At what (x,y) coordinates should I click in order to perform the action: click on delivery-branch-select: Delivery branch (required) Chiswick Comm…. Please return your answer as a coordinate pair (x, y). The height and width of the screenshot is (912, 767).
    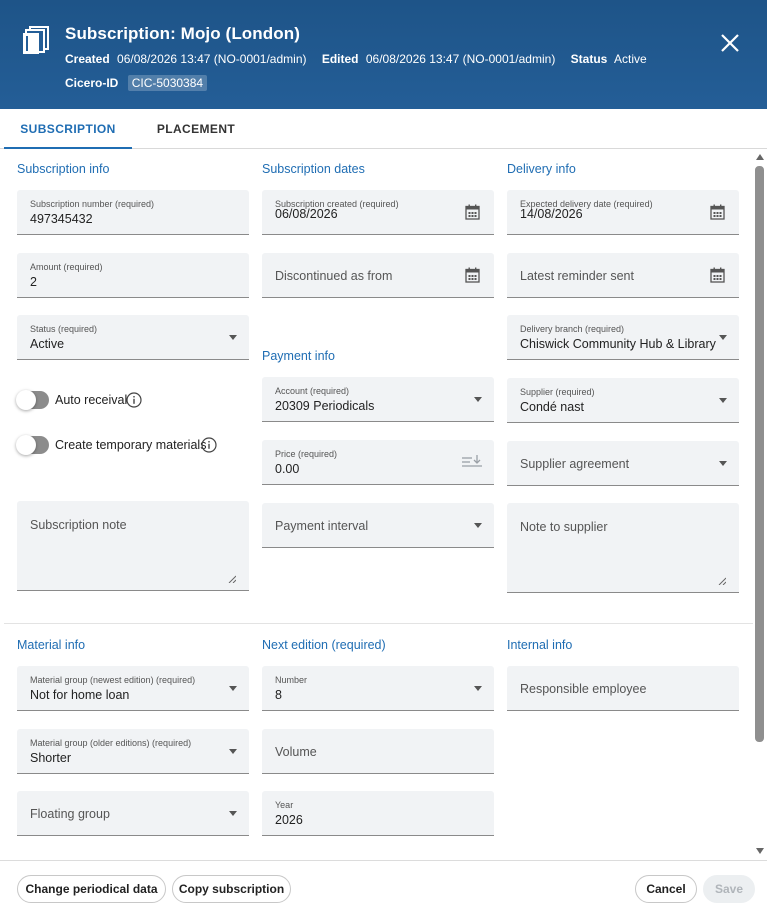
    Looking at the image, I should click on (623, 337).